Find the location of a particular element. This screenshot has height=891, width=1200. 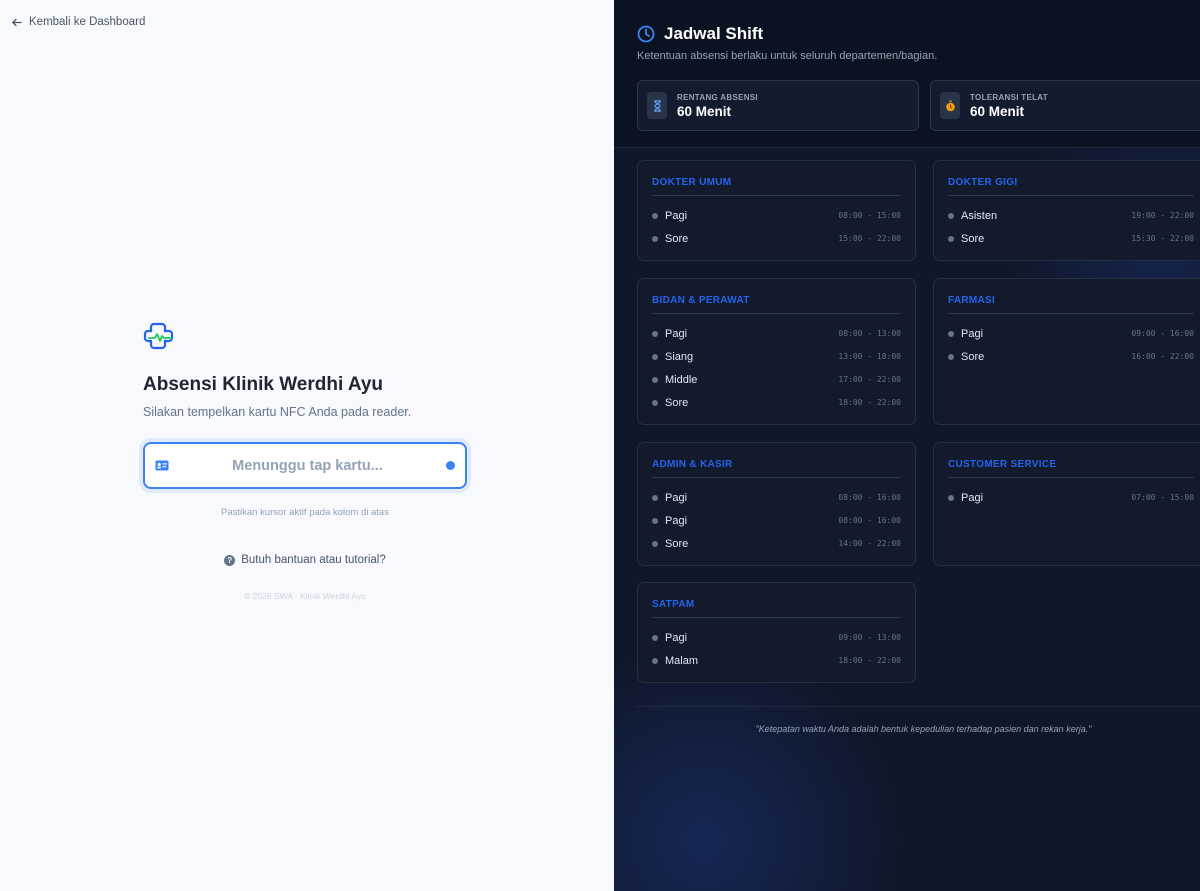

dept-title: CUSTOMER SERVICE is located at coordinates (1071, 468).